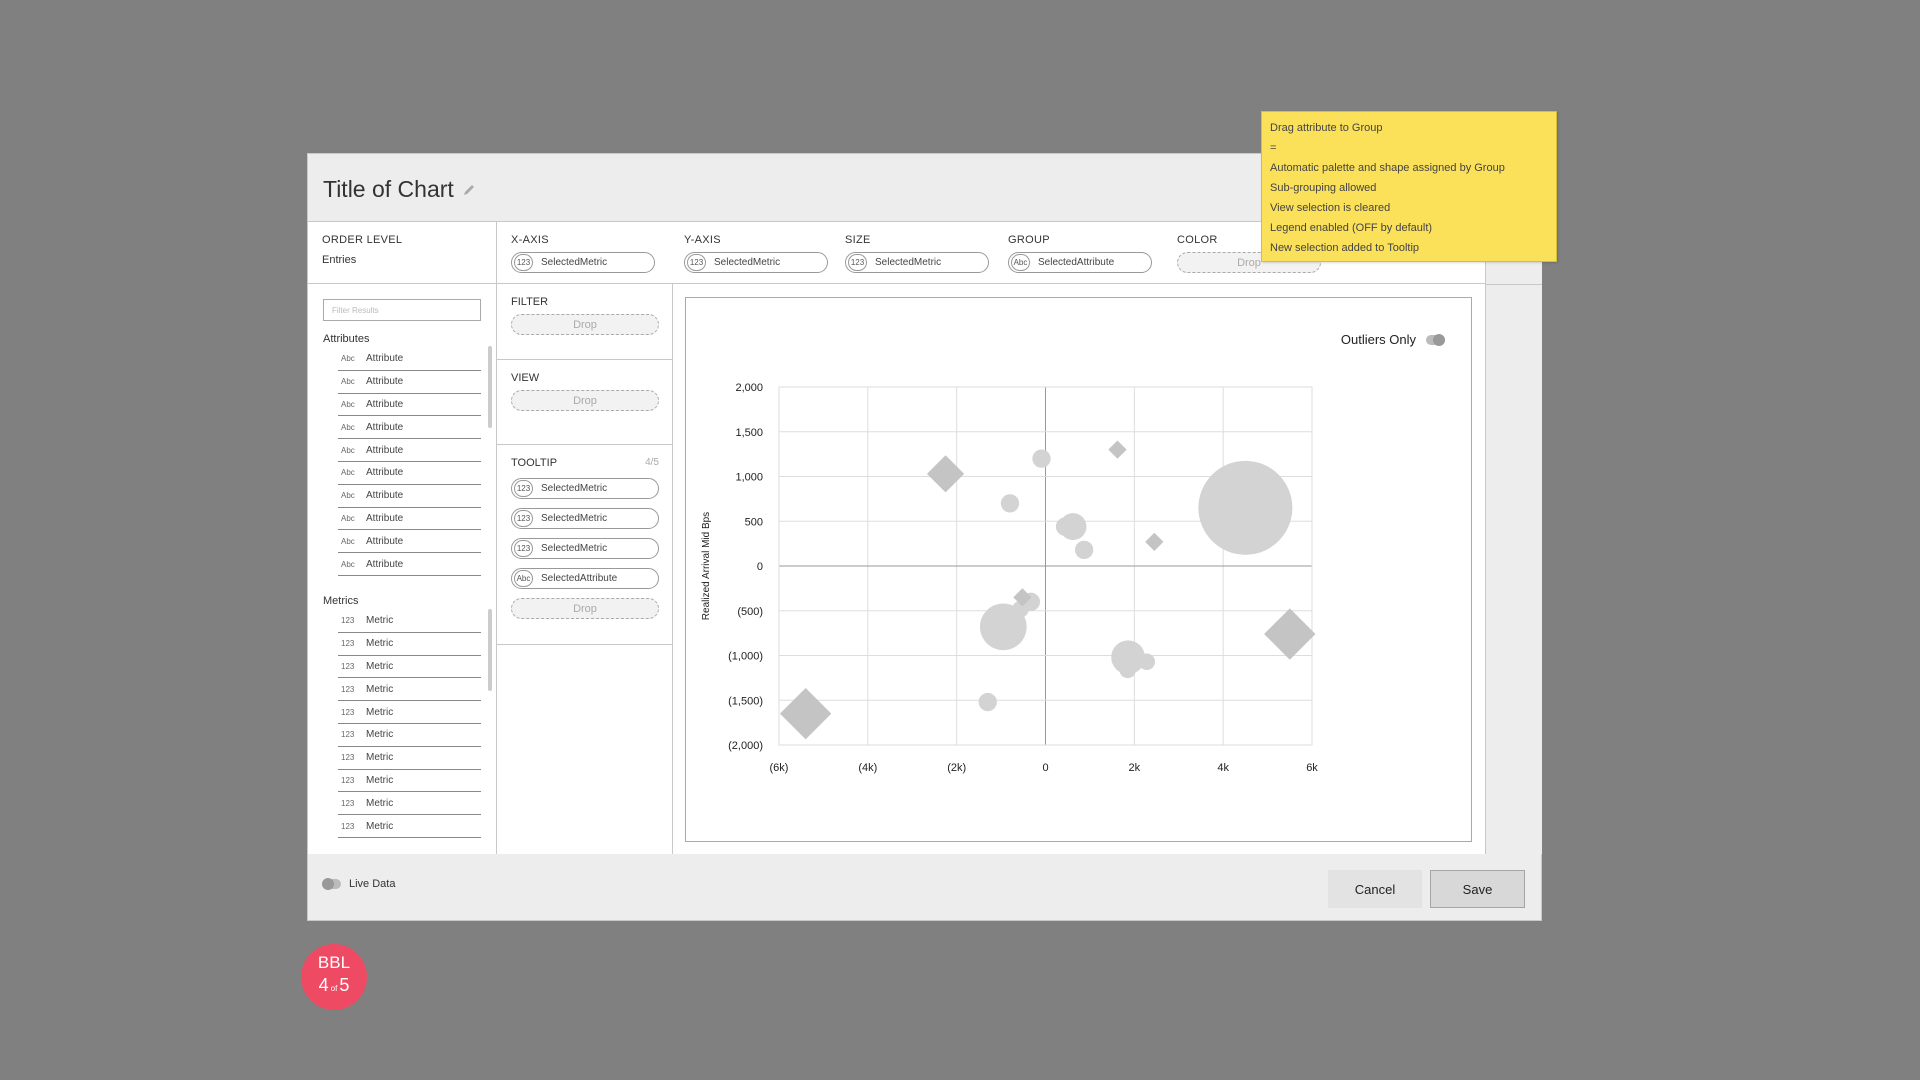  Describe the element at coordinates (749, 433) in the screenshot. I see `y-tick-label: 1,500` at that location.